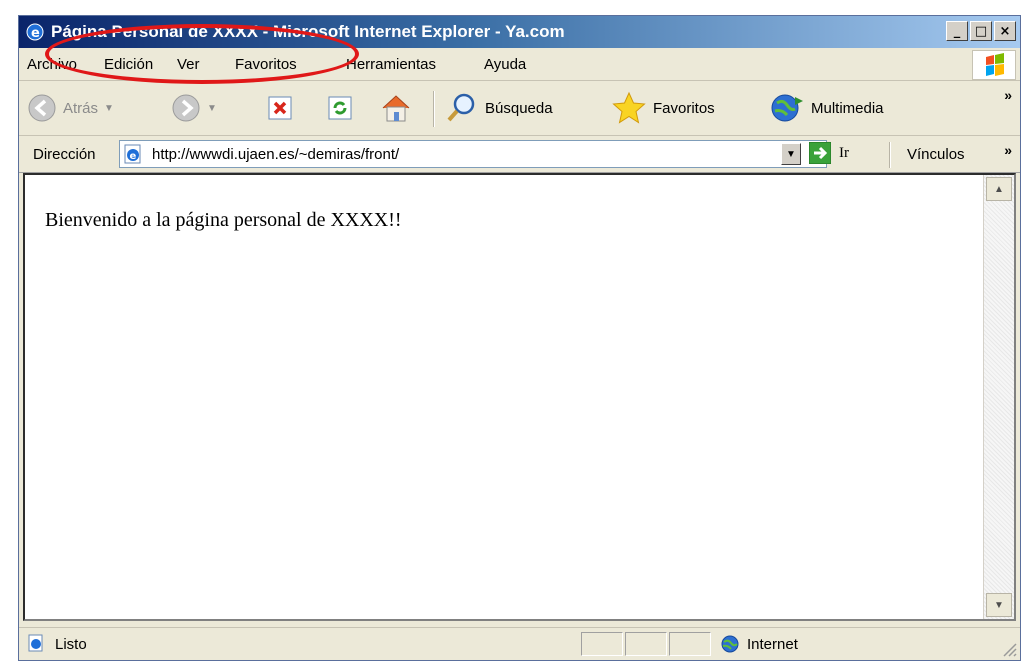  I want to click on menu-herramientas: Herramientas, so click(391, 64).